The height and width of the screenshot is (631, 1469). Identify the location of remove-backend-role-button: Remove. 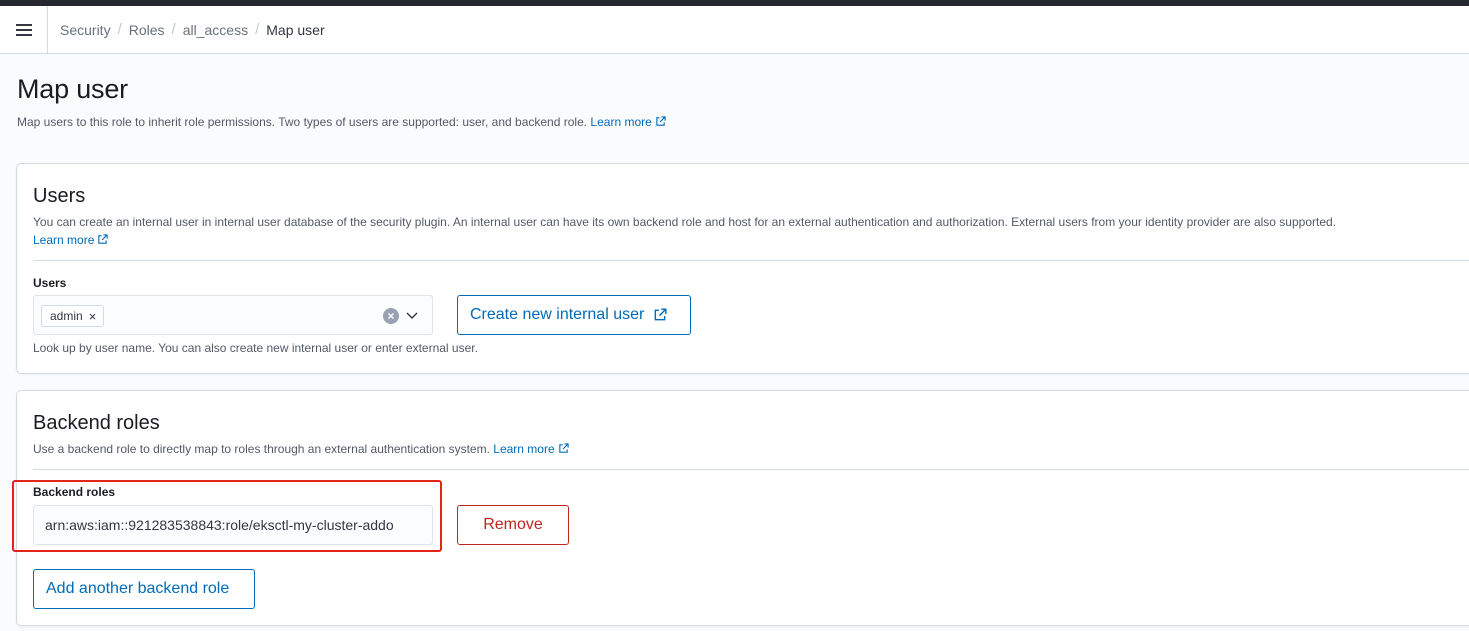
(513, 525).